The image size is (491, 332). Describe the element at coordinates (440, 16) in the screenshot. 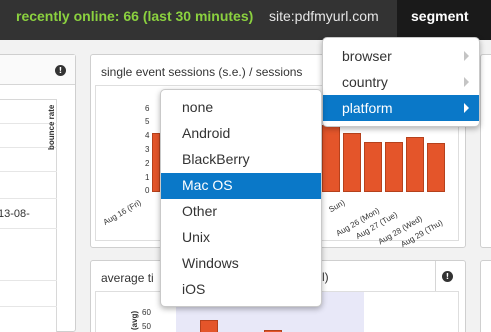

I see `segment-label: segment` at that location.